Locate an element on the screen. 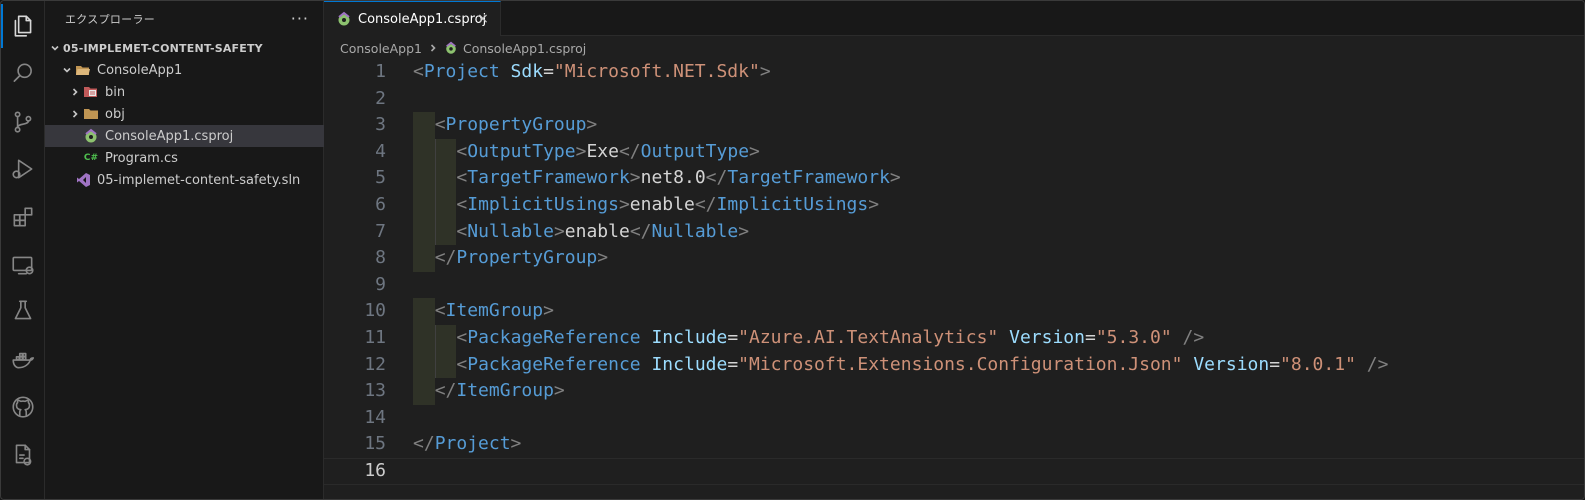  code-line: 1 <Project Sdk="Microsoft.NET.Sdk"> is located at coordinates (954, 72).